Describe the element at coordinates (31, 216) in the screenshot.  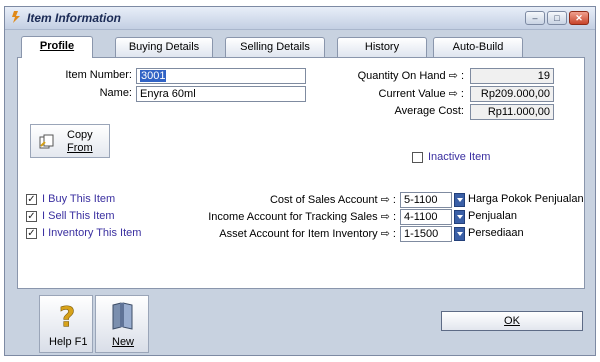
I see `sell-item-checkbox: ✓` at that location.